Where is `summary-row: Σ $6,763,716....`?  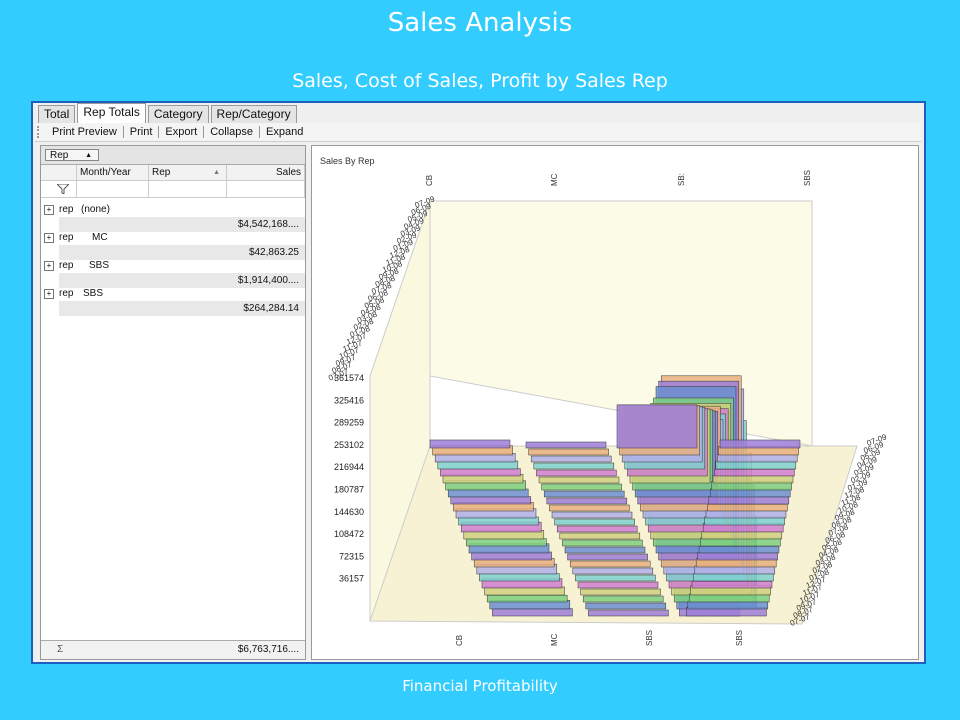 summary-row: Σ $6,763,716.... is located at coordinates (173, 649).